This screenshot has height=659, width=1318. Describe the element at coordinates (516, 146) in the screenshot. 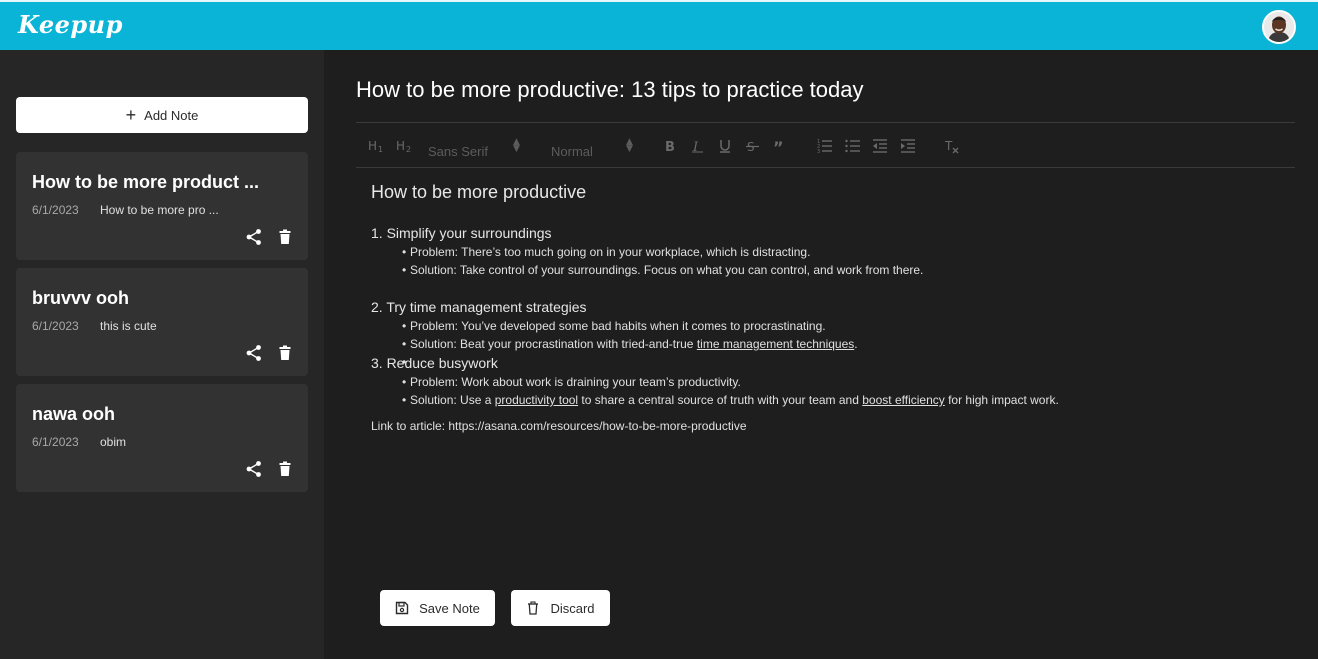

I see `font-select-arrow-icon: ▲ ▼` at that location.